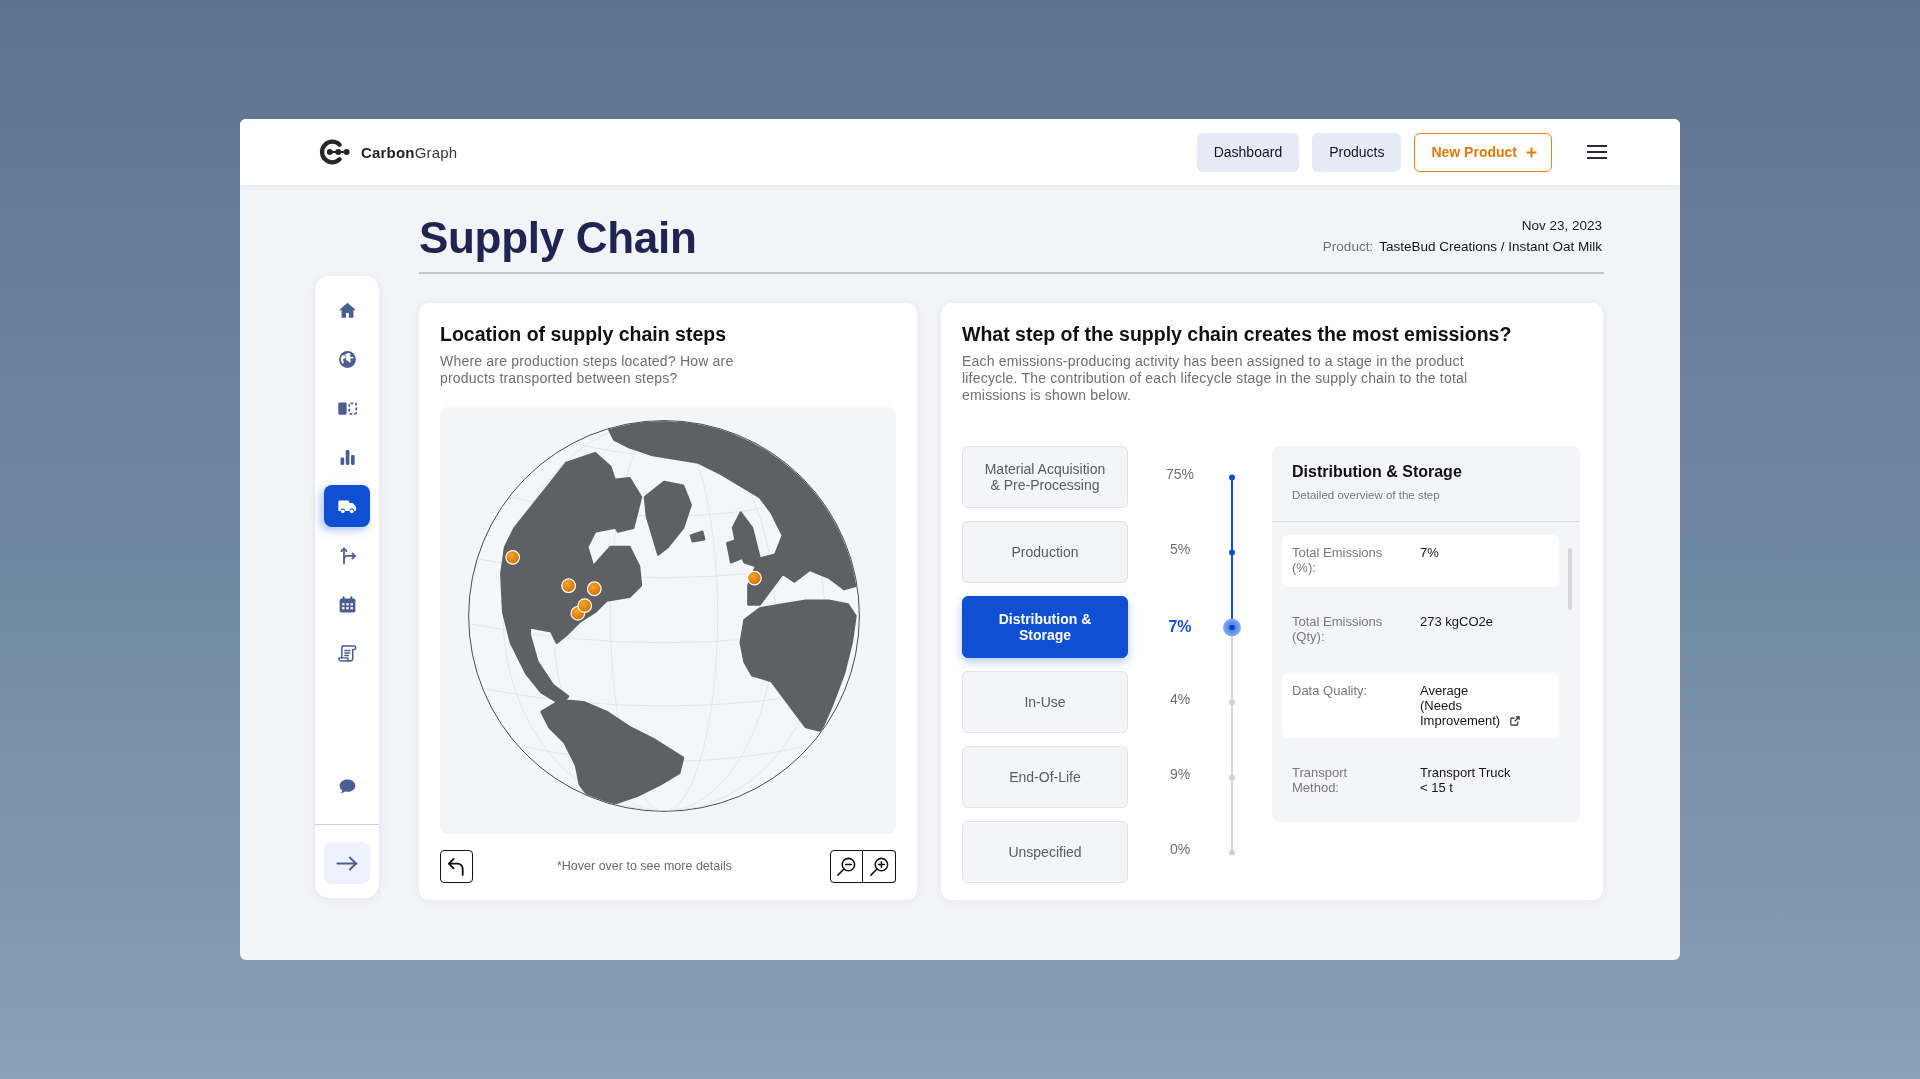 The image size is (1920, 1079). I want to click on detail-label: Transport Method:, so click(1320, 780).